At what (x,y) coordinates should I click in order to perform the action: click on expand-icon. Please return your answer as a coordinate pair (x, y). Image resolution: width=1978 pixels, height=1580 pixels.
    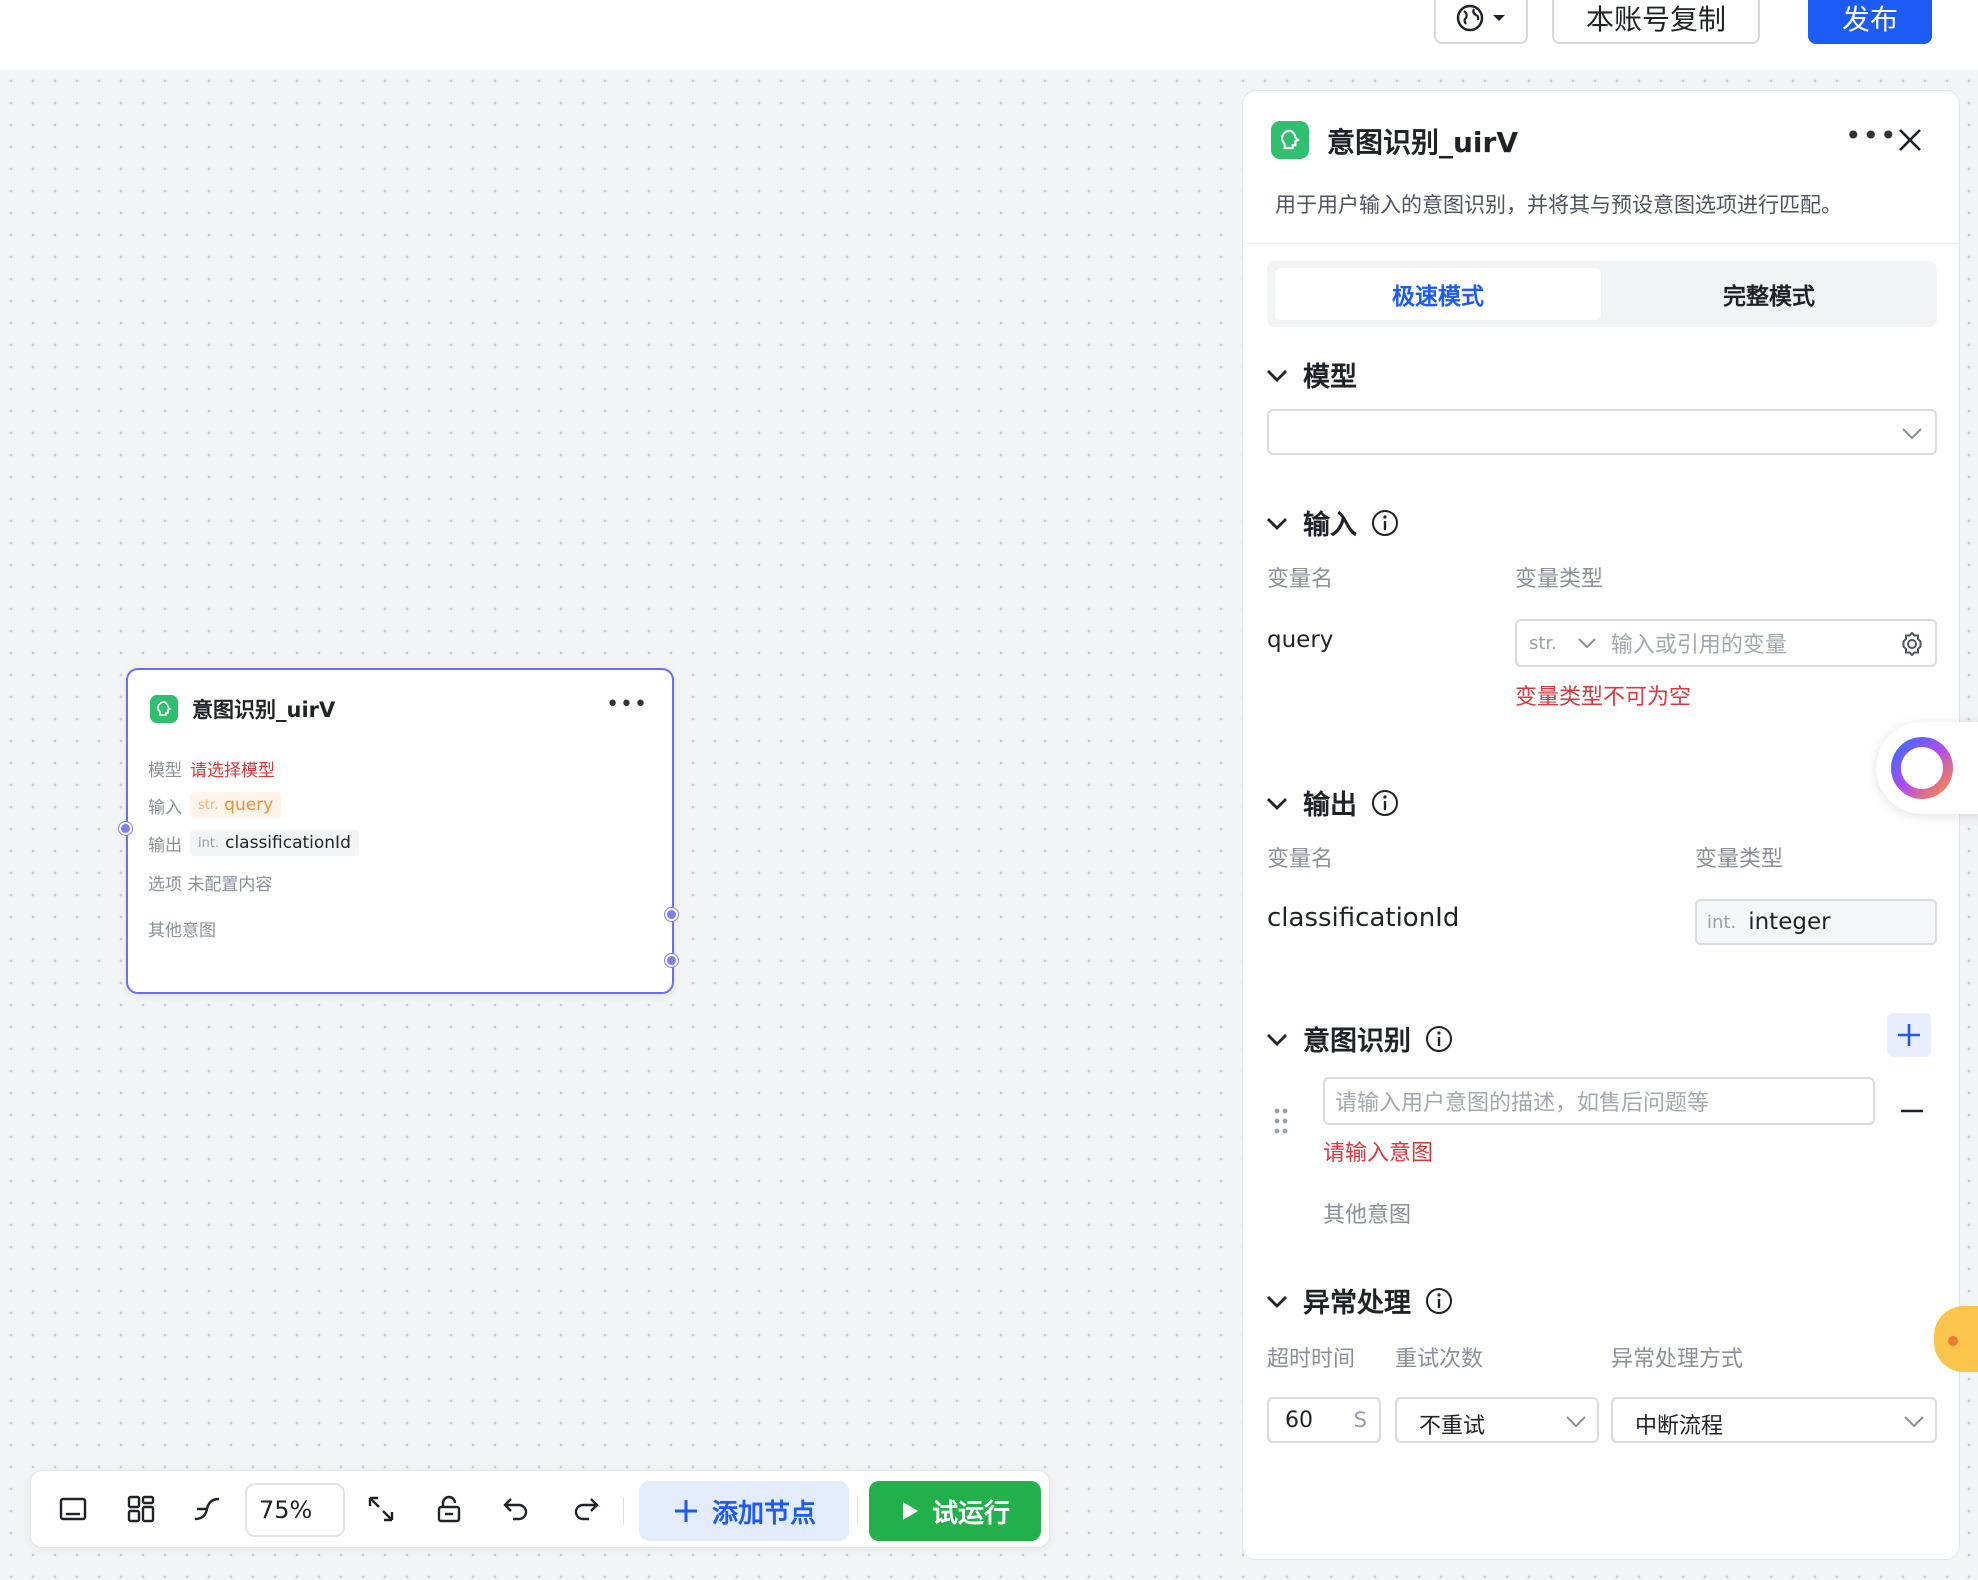
    Looking at the image, I should click on (381, 1509).